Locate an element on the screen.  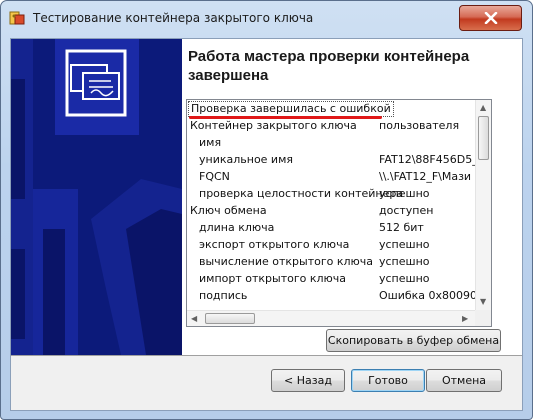
list-item: экспорт открытого ключа успешно is located at coordinates (331, 244).